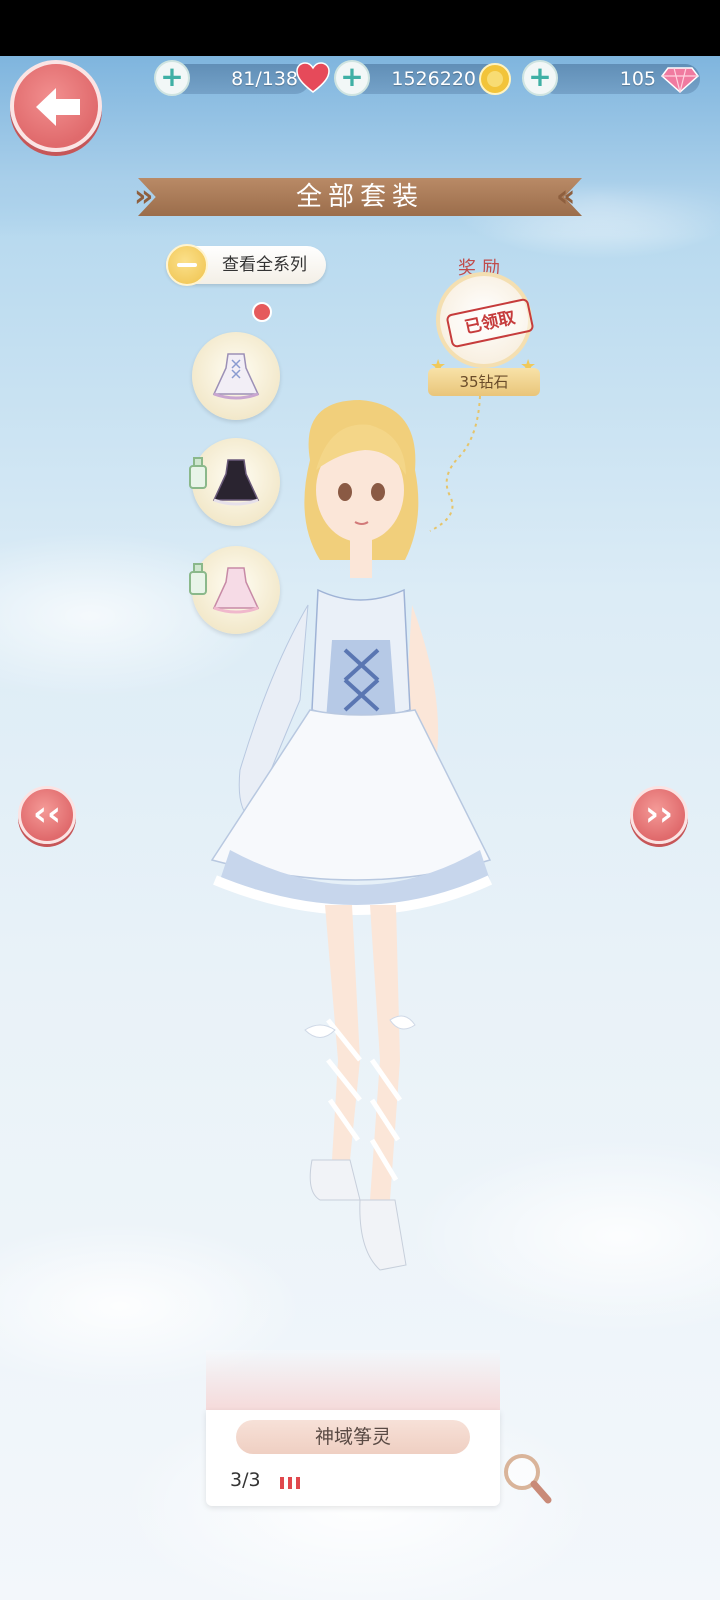 The image size is (720, 1600). I want to click on diamond-icon, so click(680, 80).